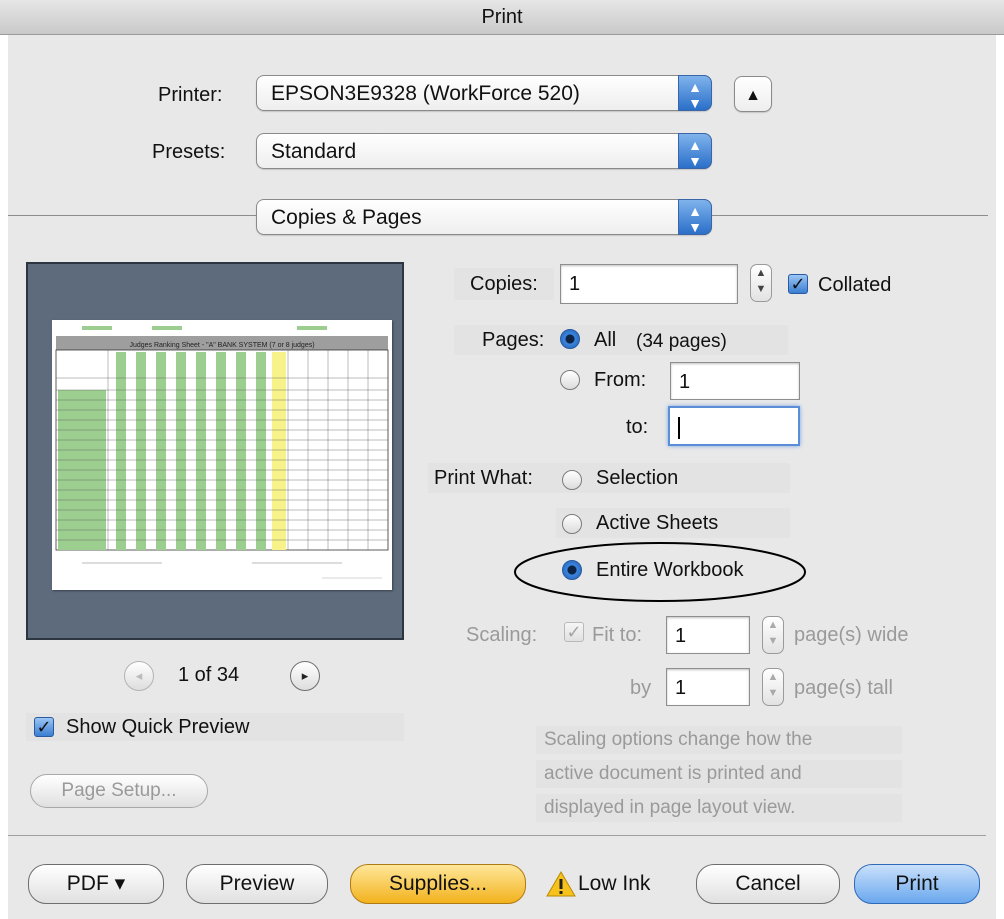 This screenshot has height=919, width=1004. I want to click on printer-label: Printer:, so click(190, 95).